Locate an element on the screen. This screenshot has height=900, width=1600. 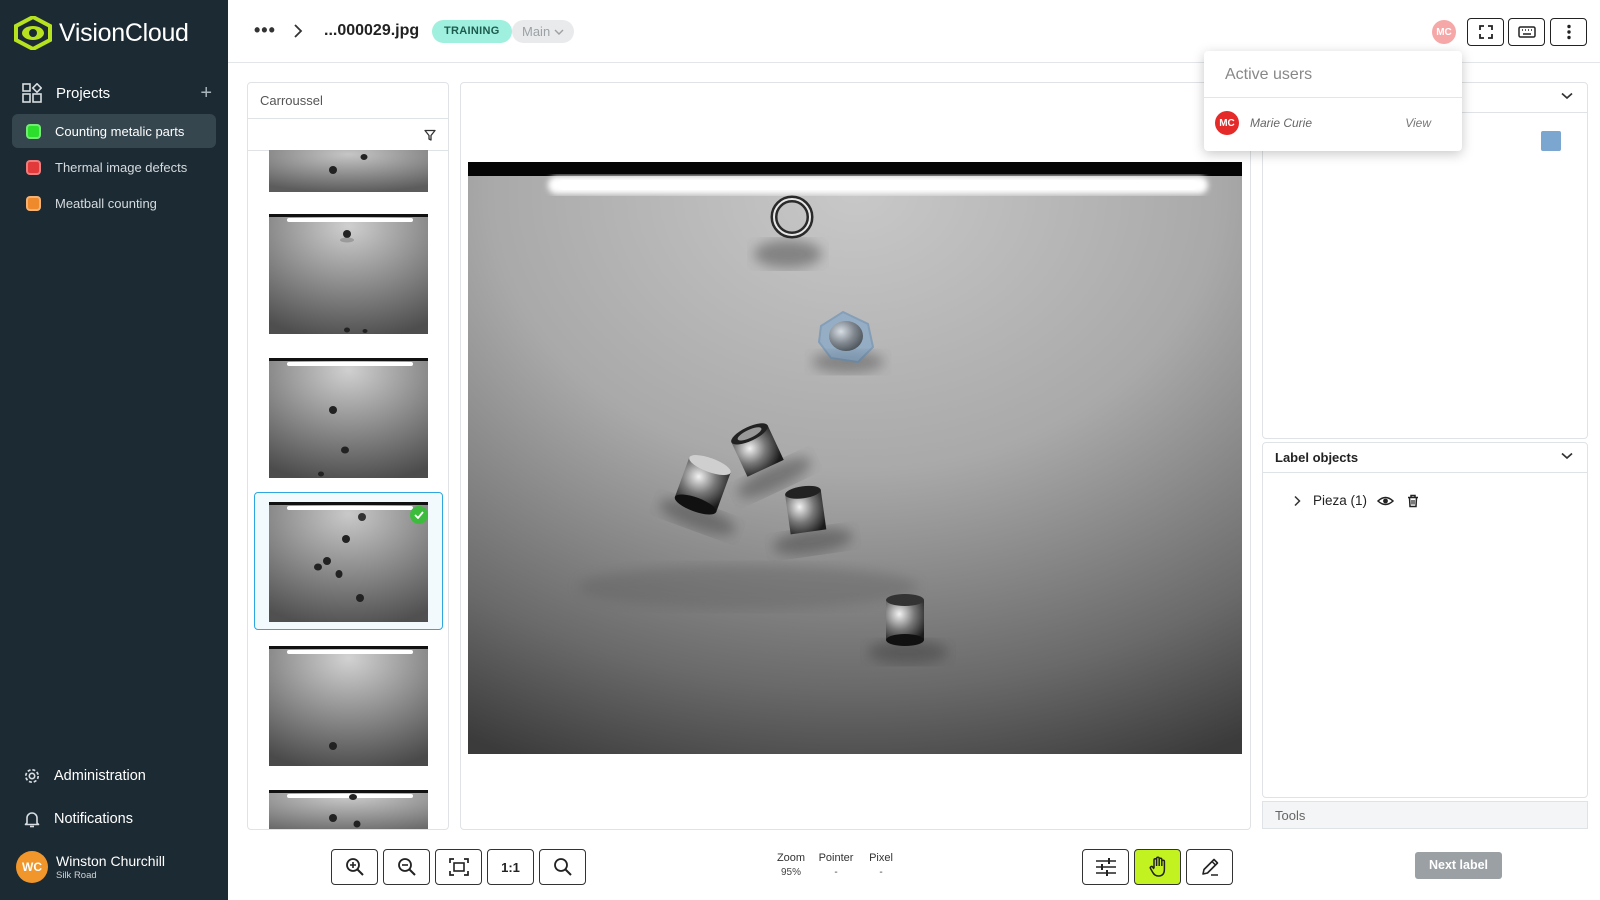
zoom-out-icon is located at coordinates (406, 867).